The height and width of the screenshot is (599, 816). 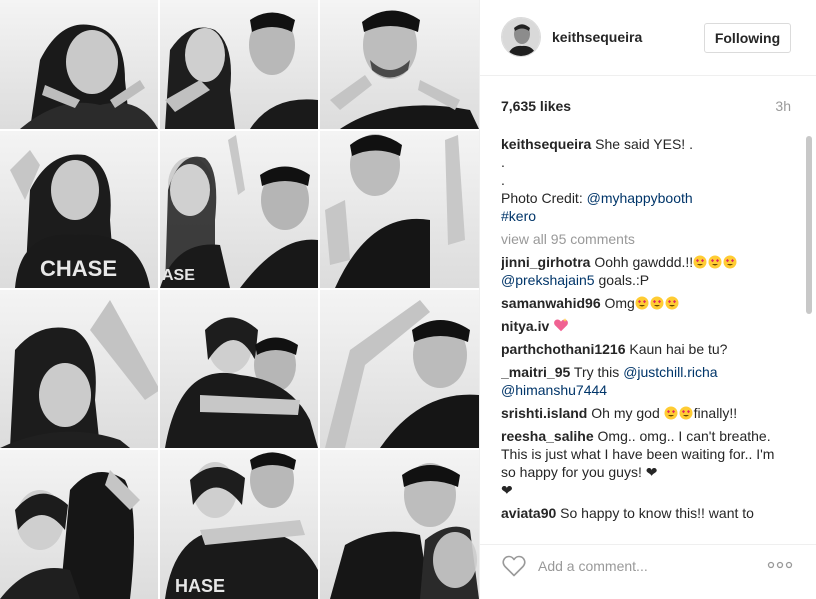 I want to click on comment-item: nitya.iv, so click(x=646, y=326).